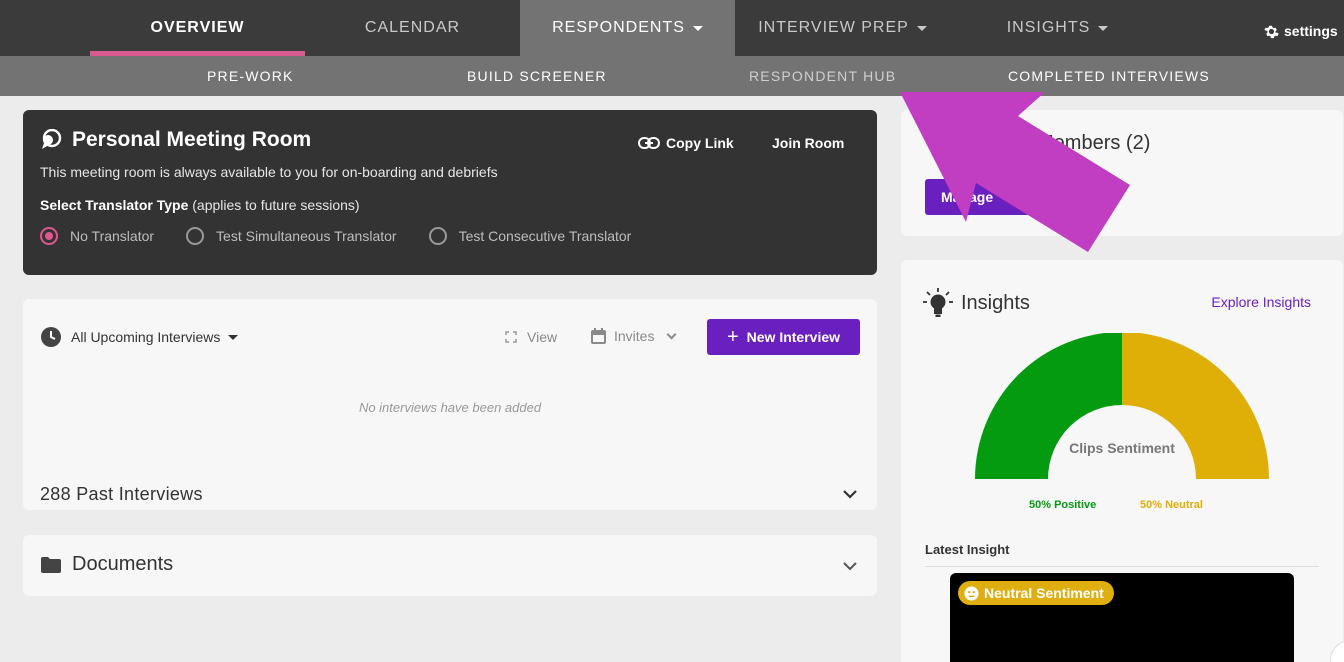 The width and height of the screenshot is (1344, 662). Describe the element at coordinates (732, 337) in the screenshot. I see `plus-icon: +` at that location.